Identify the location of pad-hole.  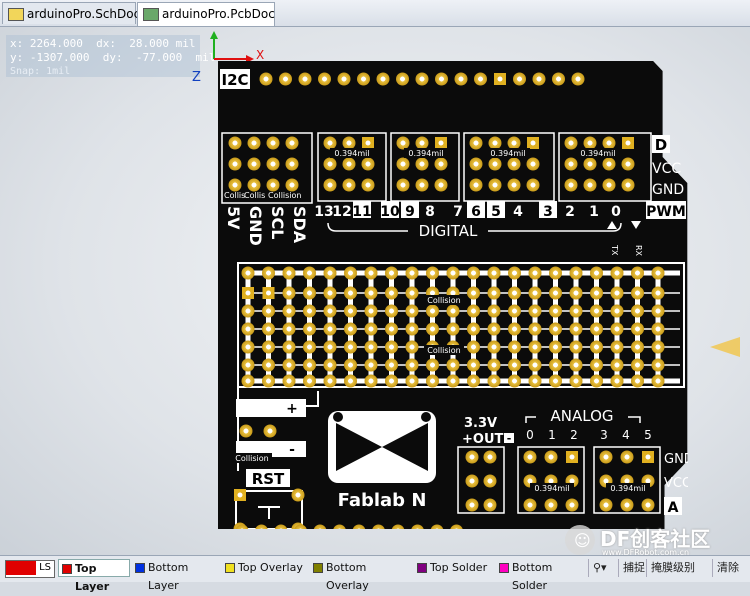
(533, 143).